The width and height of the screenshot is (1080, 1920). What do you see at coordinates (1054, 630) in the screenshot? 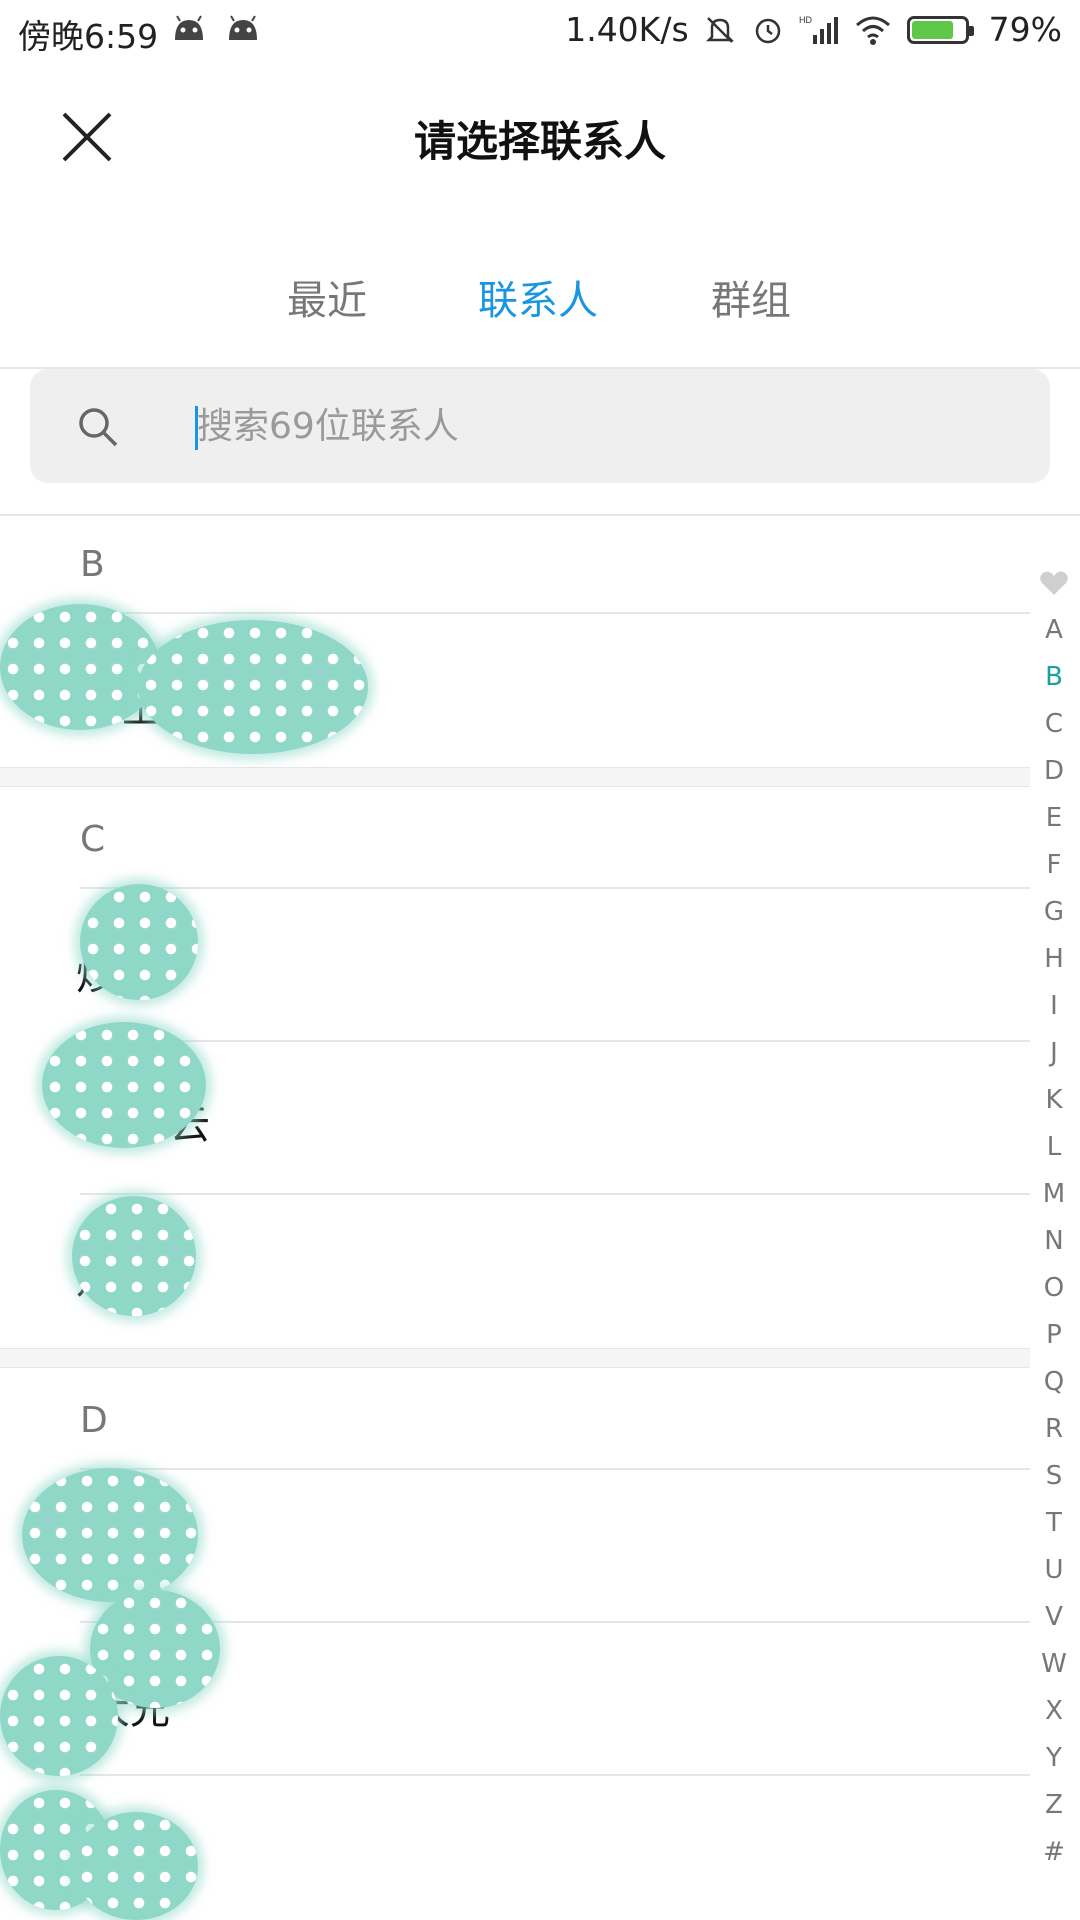
I see `index-letter-a: A` at bounding box center [1054, 630].